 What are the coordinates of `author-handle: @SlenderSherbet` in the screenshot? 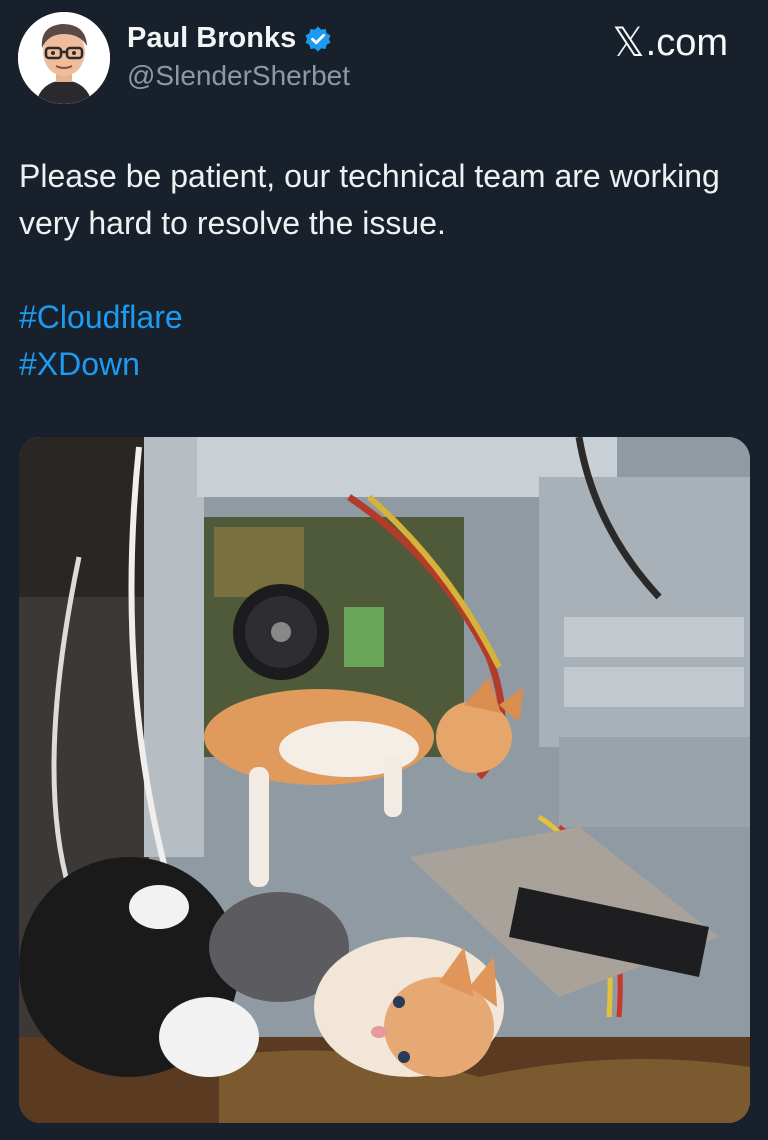 It's located at (238, 76).